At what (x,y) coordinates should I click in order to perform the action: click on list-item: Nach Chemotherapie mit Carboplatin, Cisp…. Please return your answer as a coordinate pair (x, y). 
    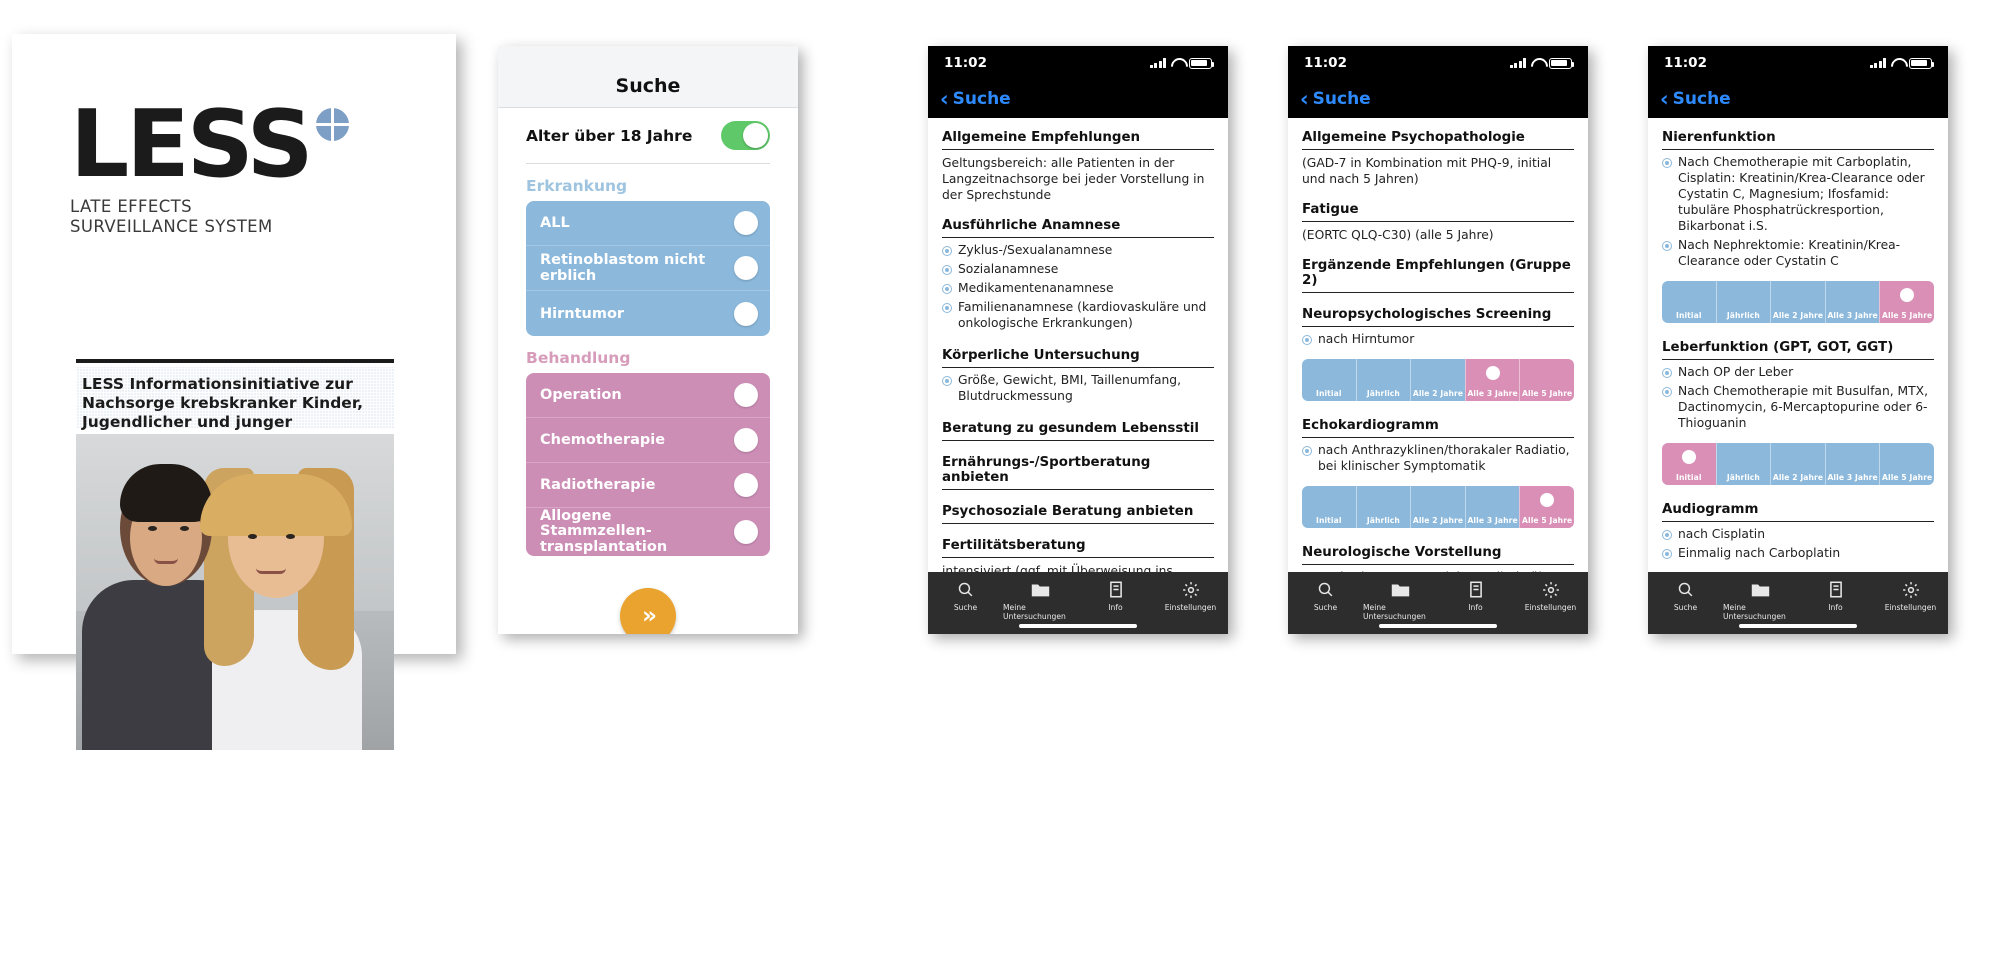
    Looking at the image, I should click on (1798, 196).